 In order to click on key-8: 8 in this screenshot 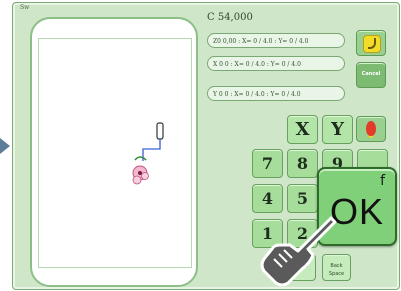, I will do `click(302, 163)`.